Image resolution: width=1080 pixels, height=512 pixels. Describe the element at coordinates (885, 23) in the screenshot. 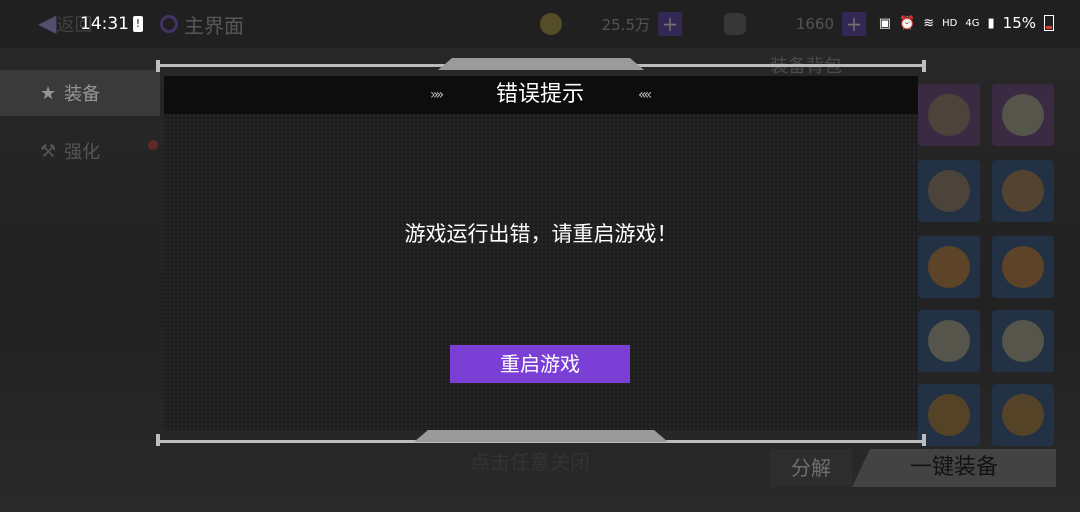

I see `notification-icon: ▣` at that location.